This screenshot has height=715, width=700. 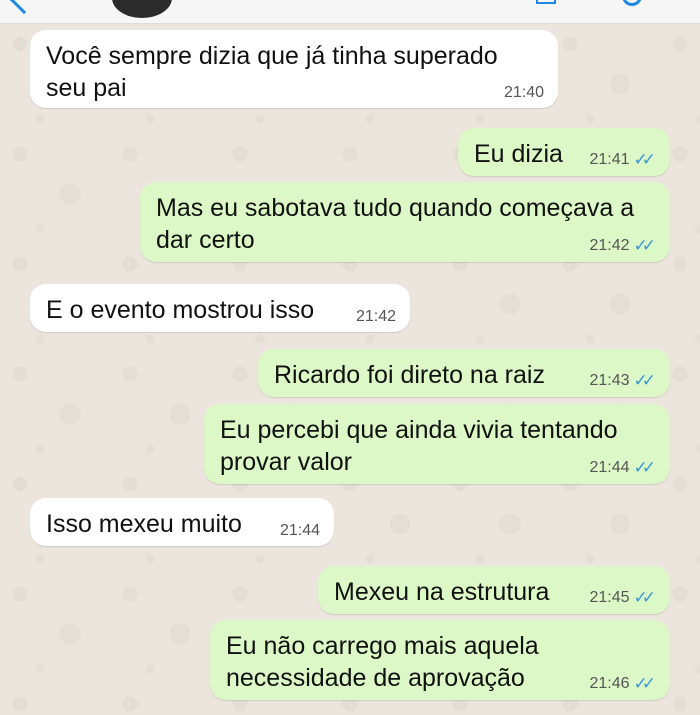 I want to click on message-bubble: Eu dizia 21:41 ✓✓, so click(x=564, y=152).